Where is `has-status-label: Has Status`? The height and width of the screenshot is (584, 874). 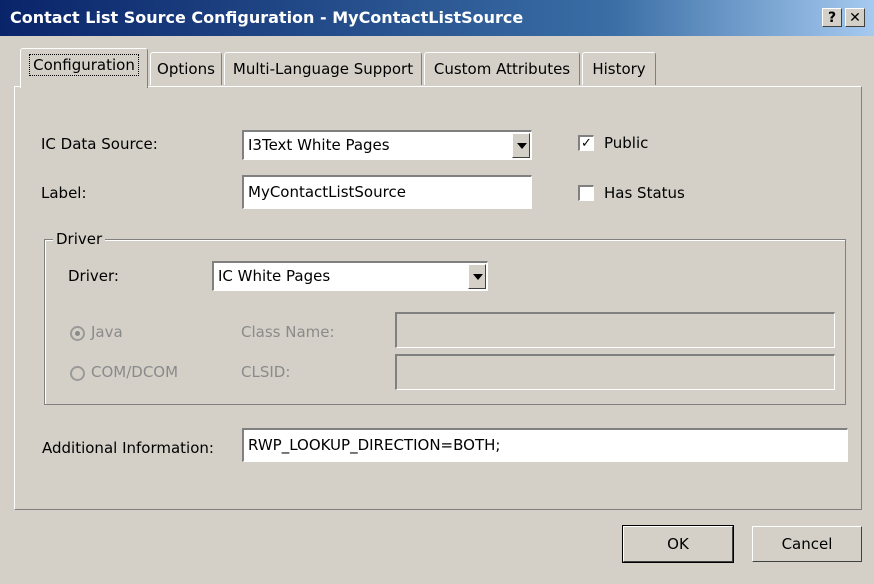 has-status-label: Has Status is located at coordinates (644, 193).